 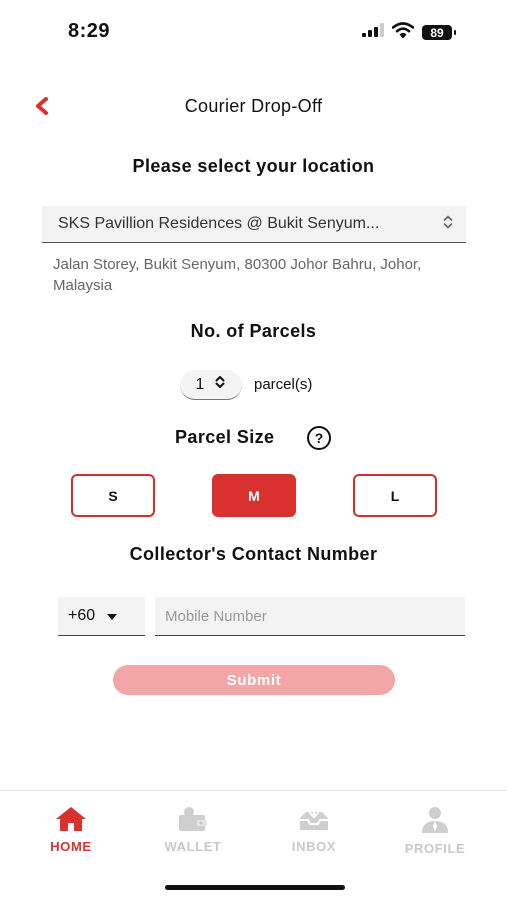 What do you see at coordinates (255, 887) in the screenshot?
I see `home-indicator` at bounding box center [255, 887].